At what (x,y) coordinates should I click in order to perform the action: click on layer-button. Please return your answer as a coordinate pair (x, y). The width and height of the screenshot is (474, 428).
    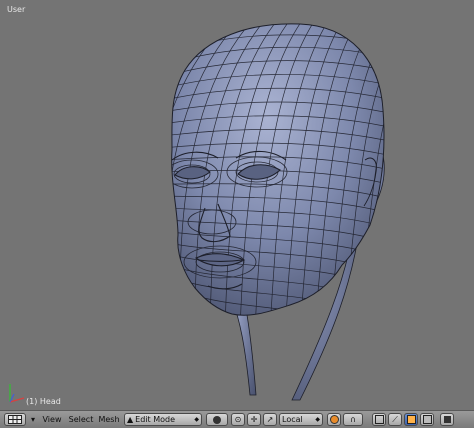
    Looking at the image, I should click on (447, 419).